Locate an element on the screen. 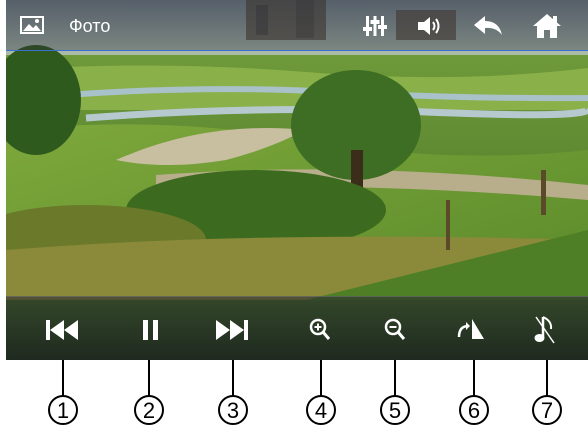  skip-forward-icon is located at coordinates (232, 330).